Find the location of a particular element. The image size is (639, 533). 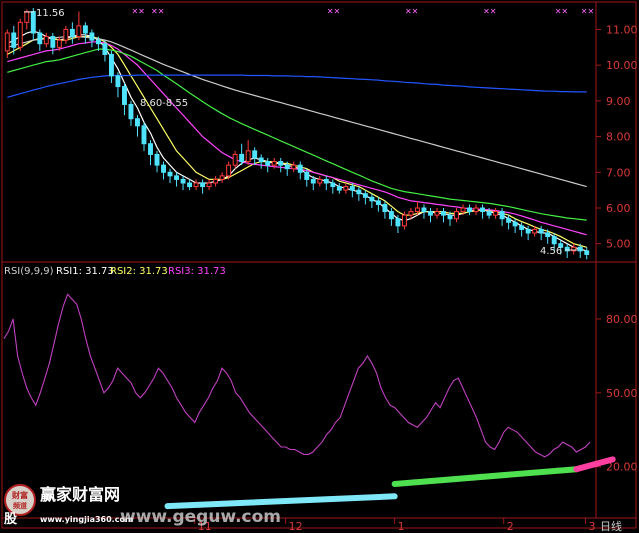

moving-average-line is located at coordinates (297, 86).